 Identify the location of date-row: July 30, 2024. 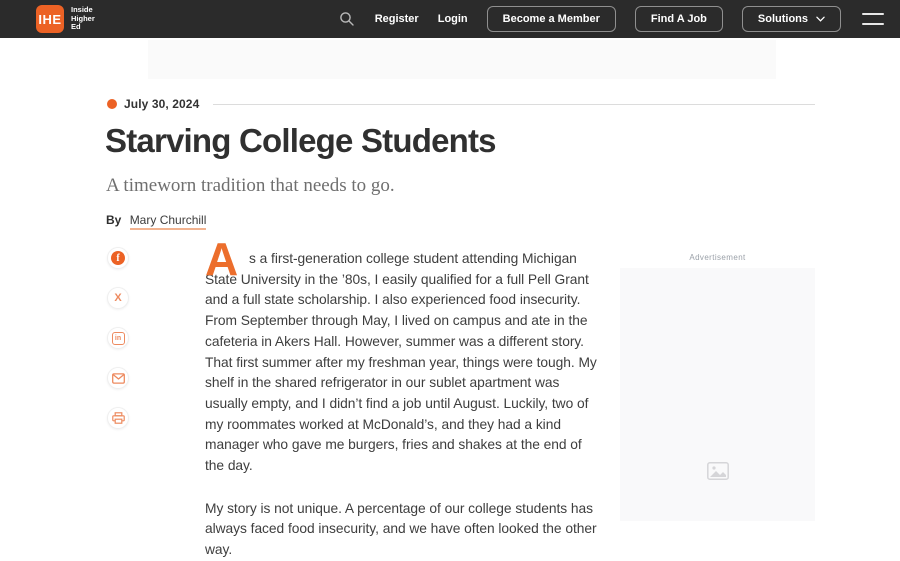
(461, 104).